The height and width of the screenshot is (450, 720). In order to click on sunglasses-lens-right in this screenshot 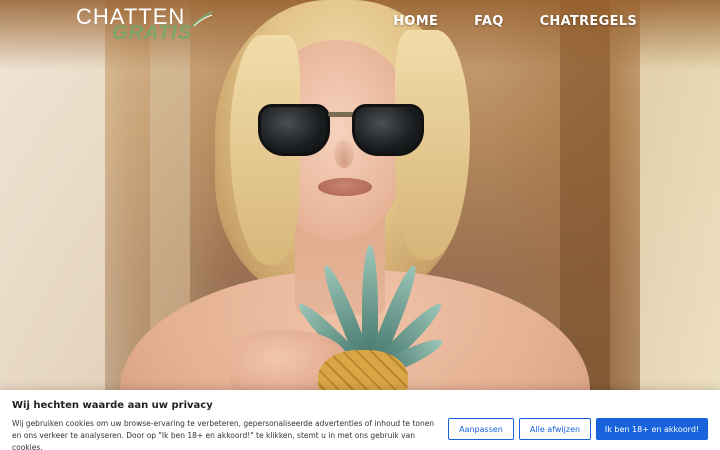, I will do `click(388, 130)`.